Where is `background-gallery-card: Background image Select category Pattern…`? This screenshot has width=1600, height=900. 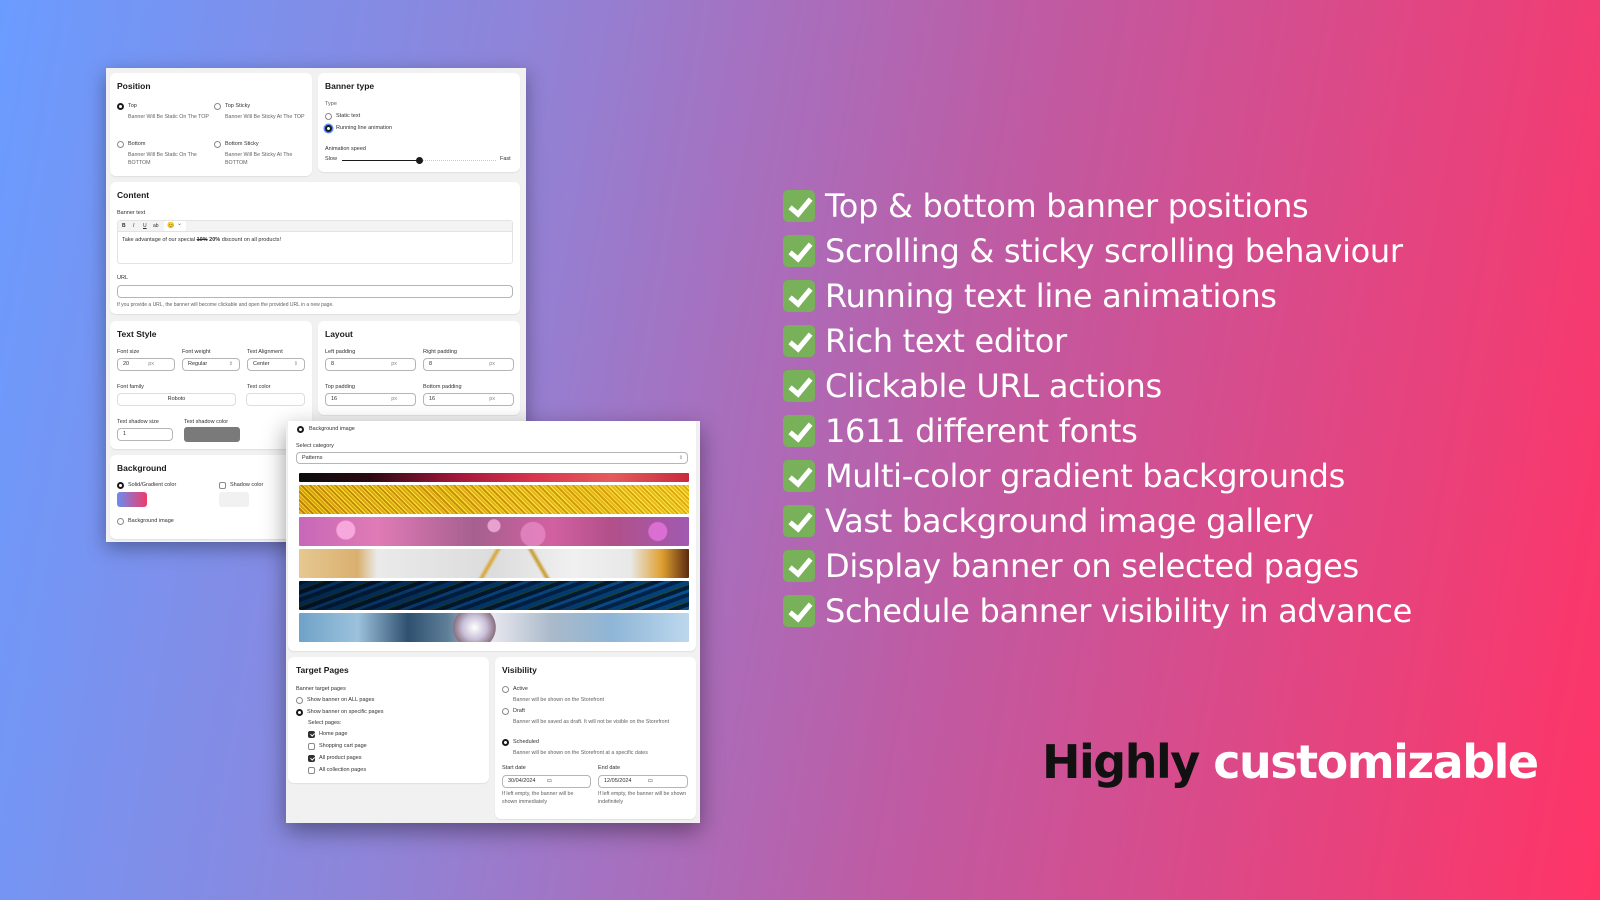
background-gallery-card: Background image Select category Pattern… is located at coordinates (492, 536).